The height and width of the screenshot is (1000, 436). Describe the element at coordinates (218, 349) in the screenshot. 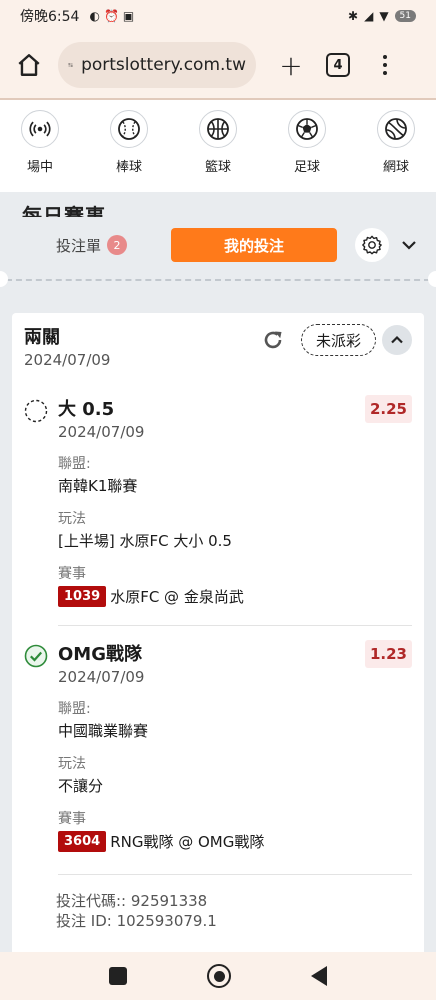

I see `ticket-header: 兩關 2024/07/09 未派彩` at that location.